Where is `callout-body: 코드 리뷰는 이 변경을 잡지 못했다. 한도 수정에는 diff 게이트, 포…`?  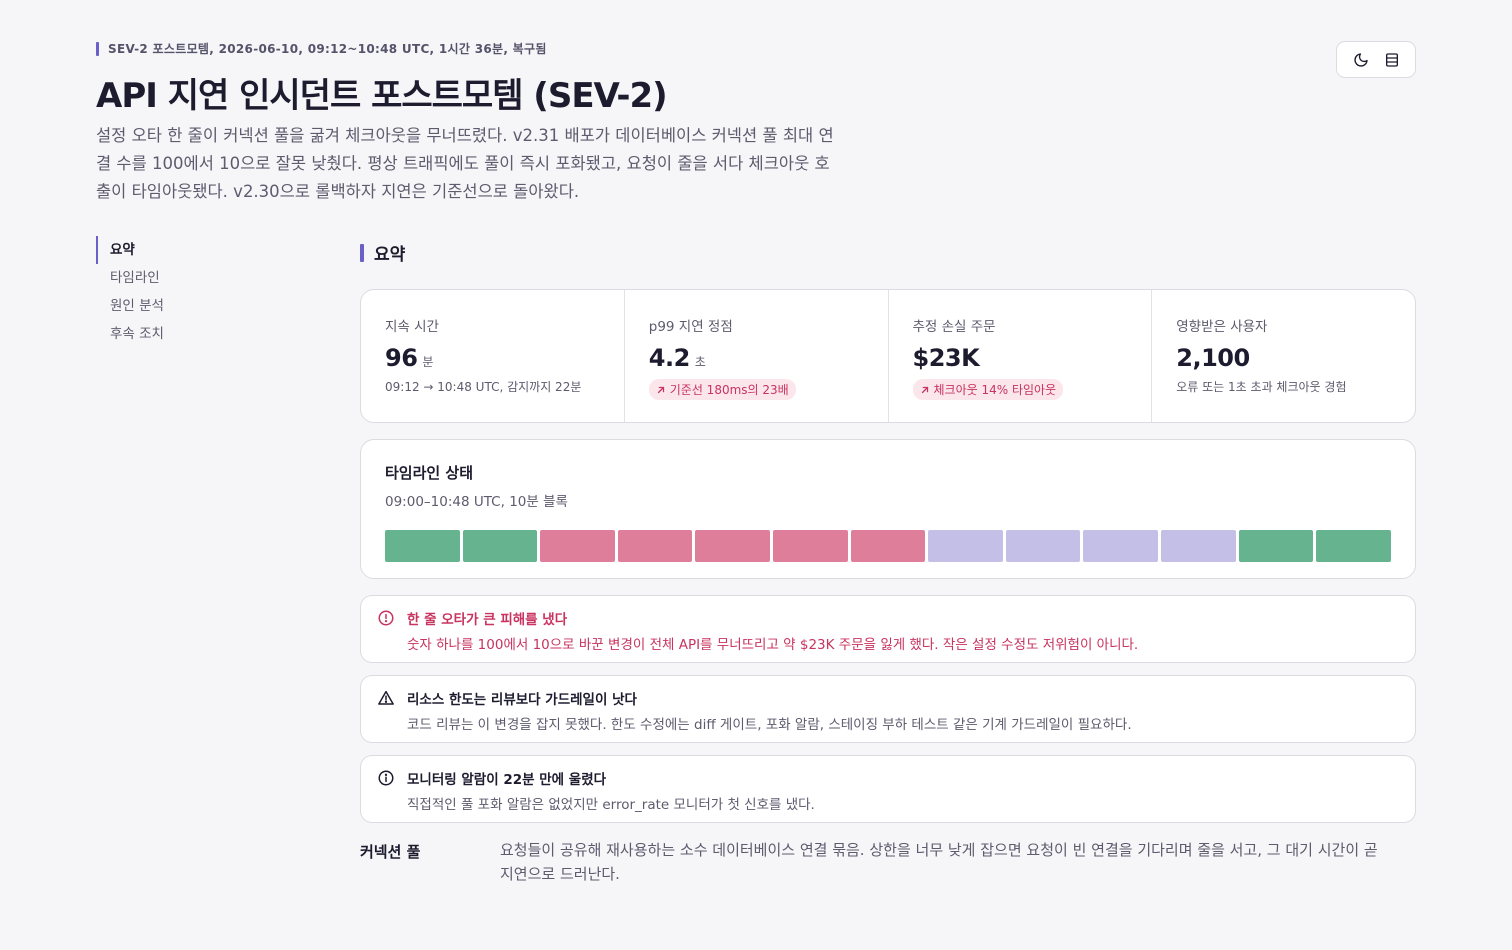 callout-body: 코드 리뷰는 이 변경을 잡지 못했다. 한도 수정에는 diff 게이트, 포… is located at coordinates (769, 725).